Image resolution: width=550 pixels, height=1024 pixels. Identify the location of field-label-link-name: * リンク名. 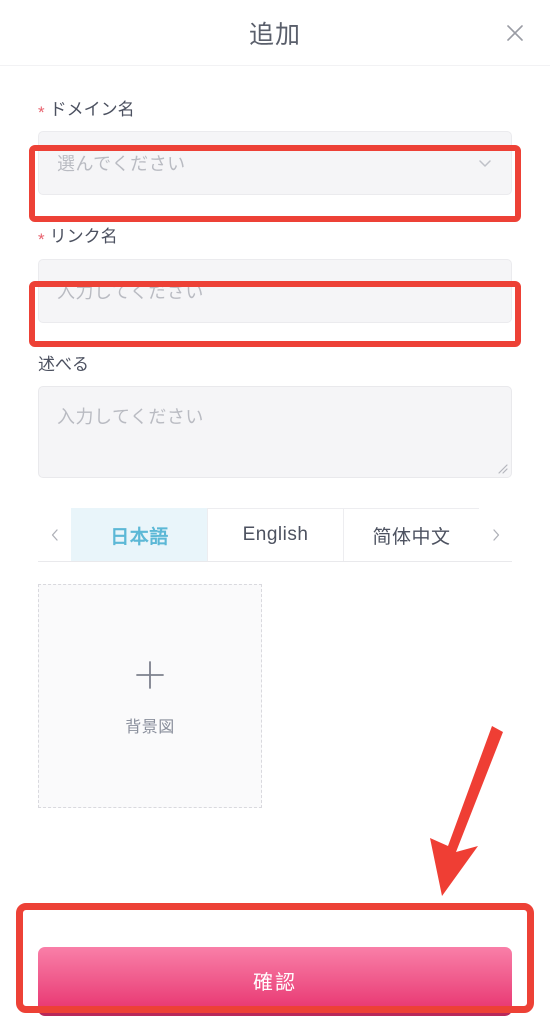
(275, 238).